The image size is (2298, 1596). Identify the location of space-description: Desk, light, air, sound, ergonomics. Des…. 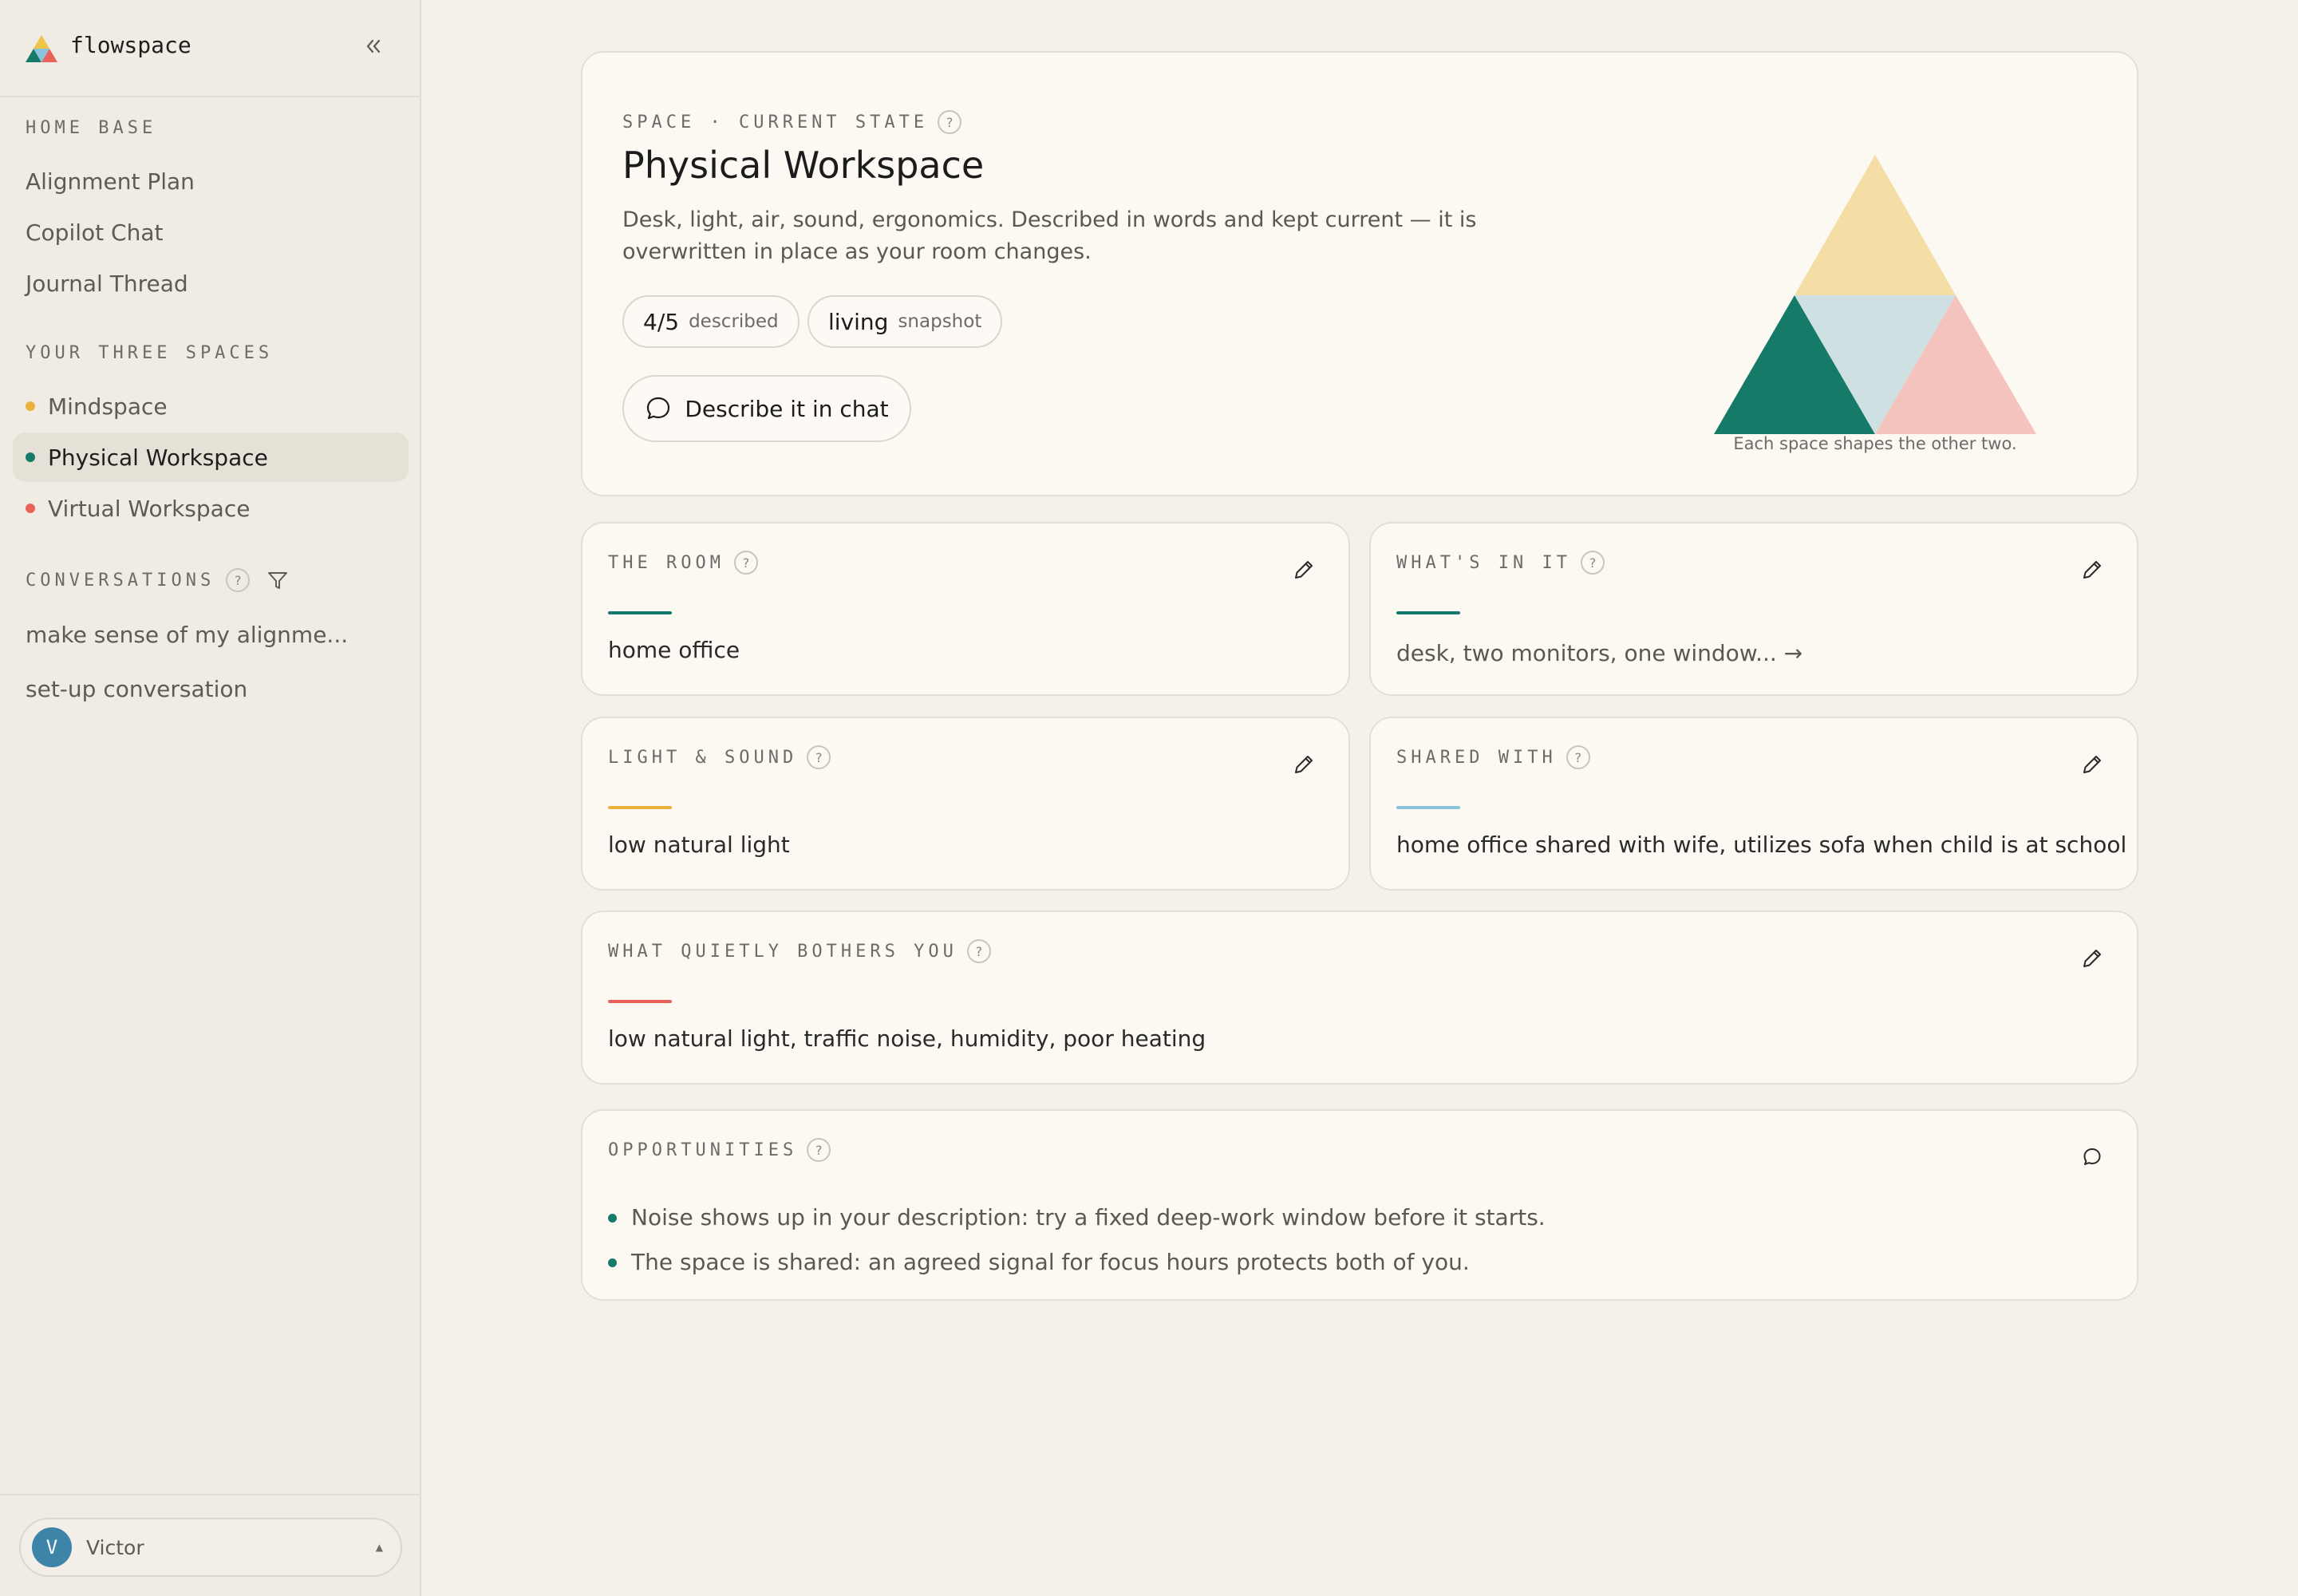
(1049, 236).